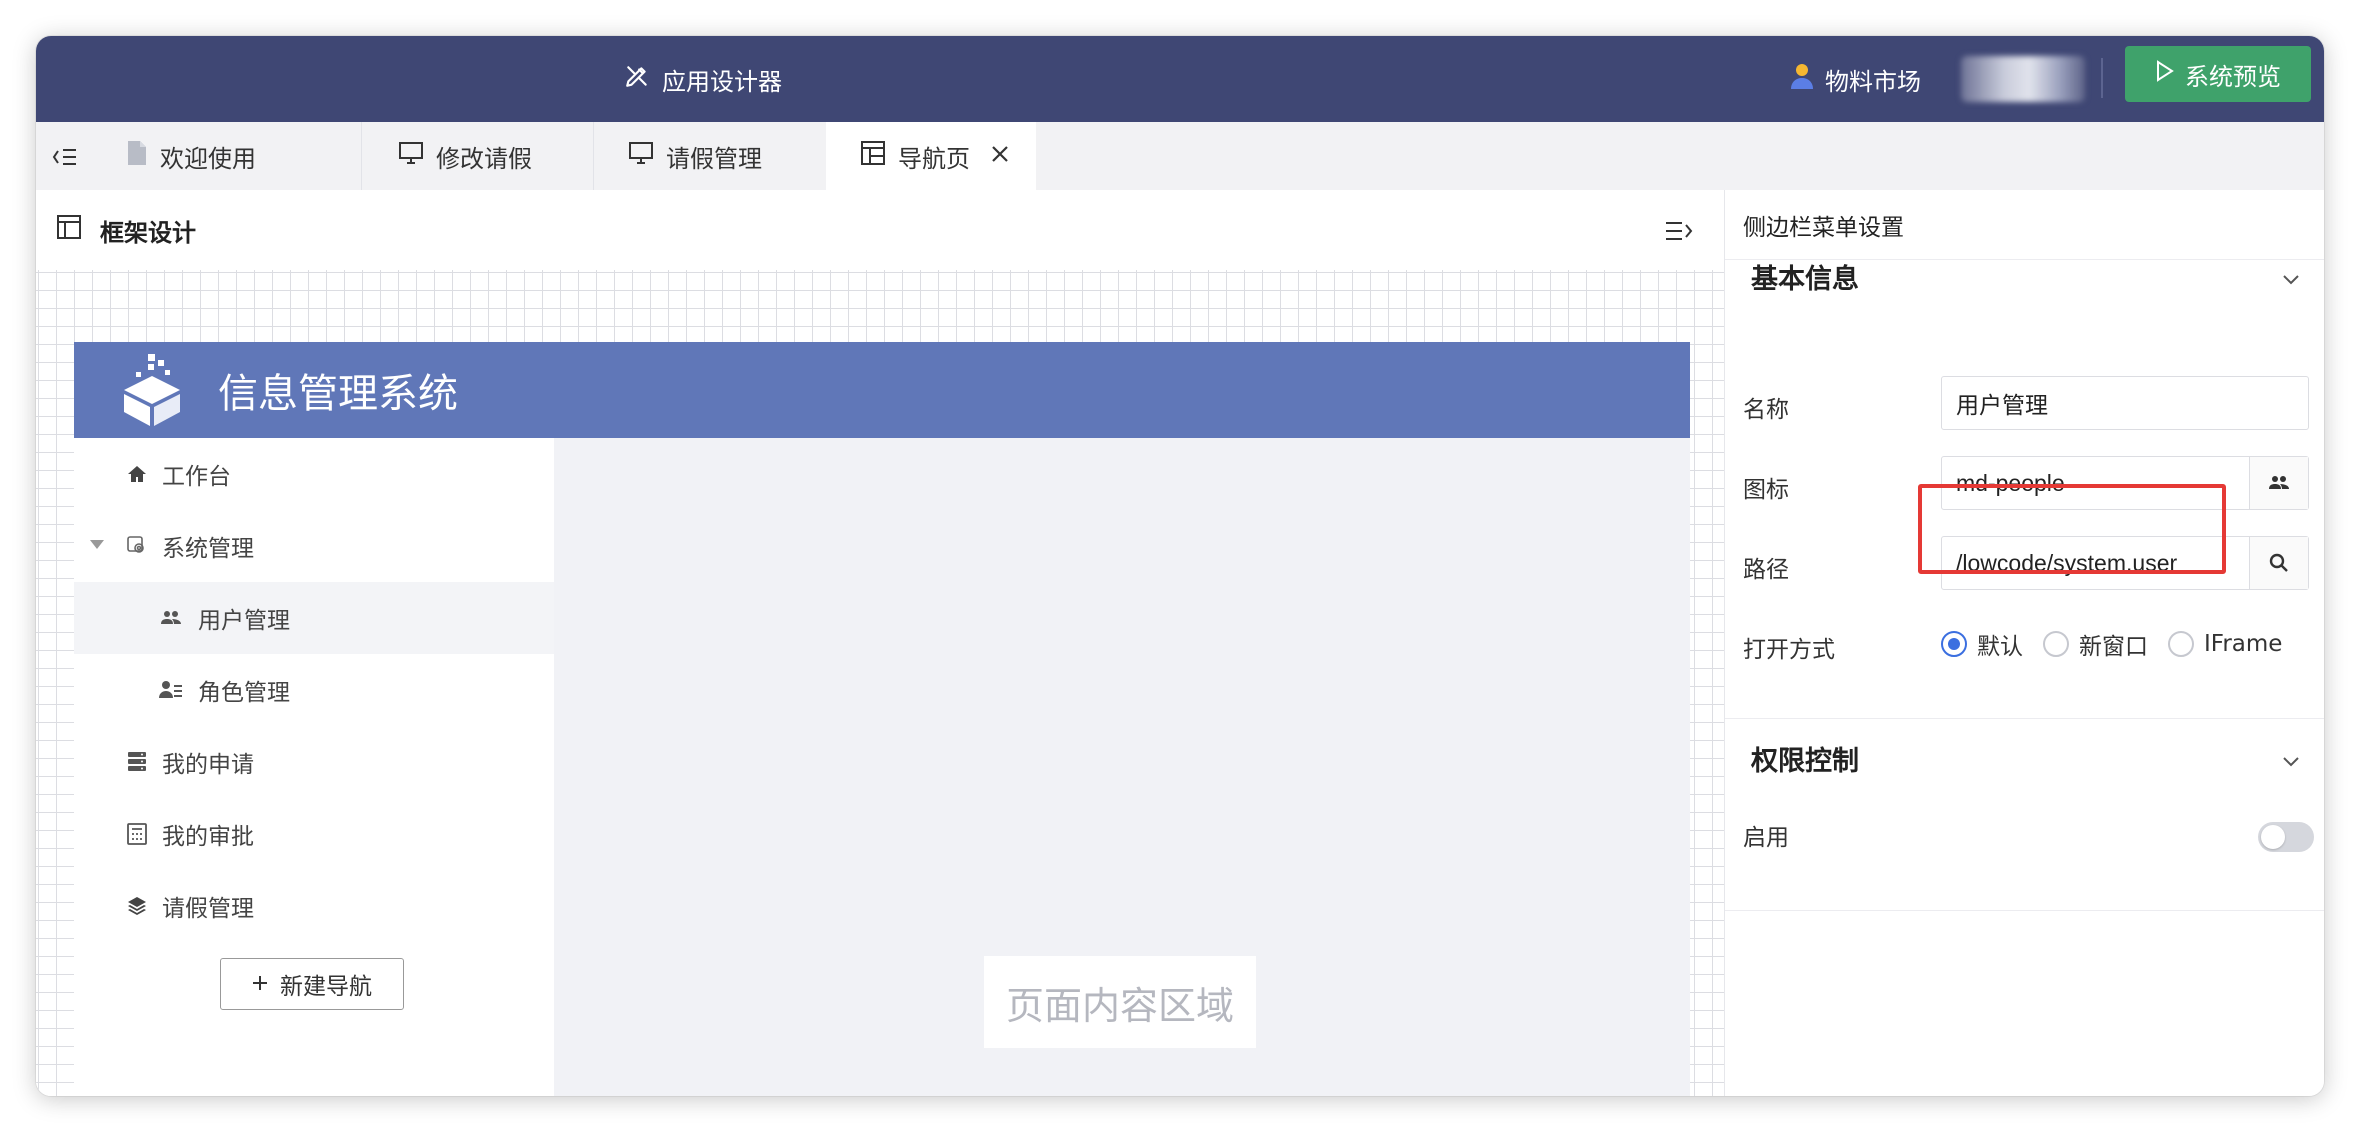 The height and width of the screenshot is (1132, 2360). I want to click on close-icon, so click(1000, 156).